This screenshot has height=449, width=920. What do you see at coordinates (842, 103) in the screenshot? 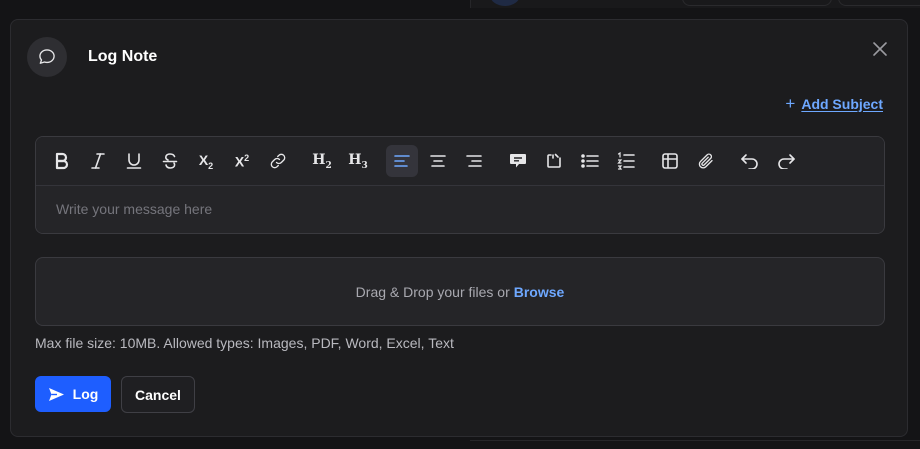
I see `add-subject-label: Add Subject` at bounding box center [842, 103].